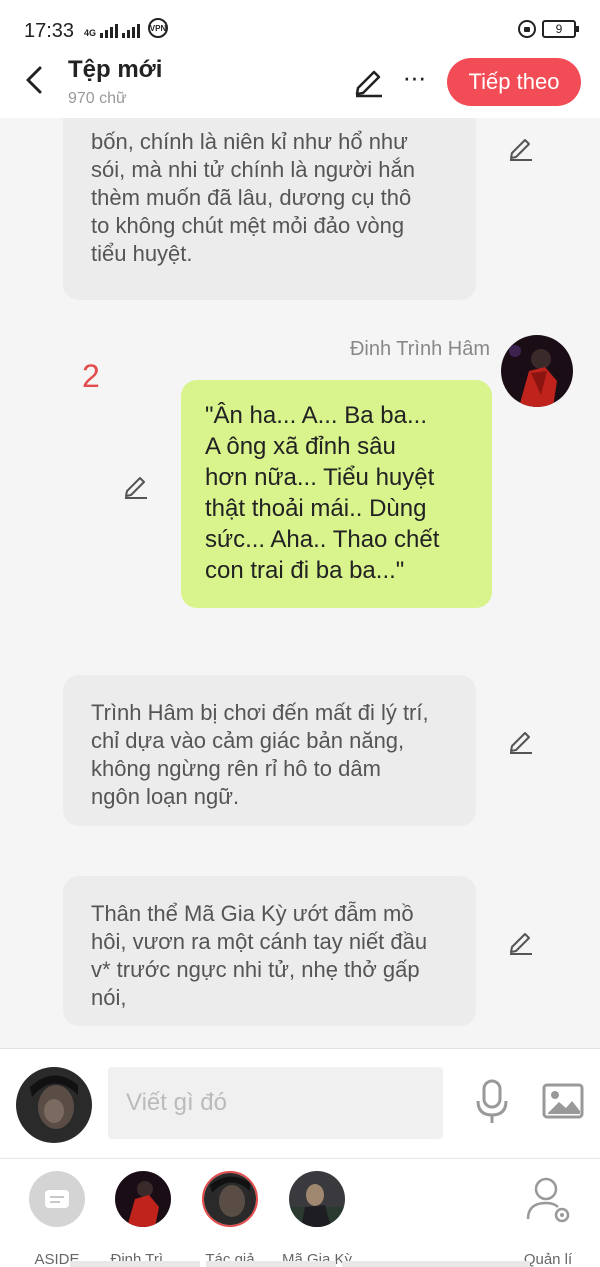 This screenshot has height=1267, width=600. What do you see at coordinates (236, 768) in the screenshot?
I see `message-line: không ngừng rên rỉ hô to dâm` at bounding box center [236, 768].